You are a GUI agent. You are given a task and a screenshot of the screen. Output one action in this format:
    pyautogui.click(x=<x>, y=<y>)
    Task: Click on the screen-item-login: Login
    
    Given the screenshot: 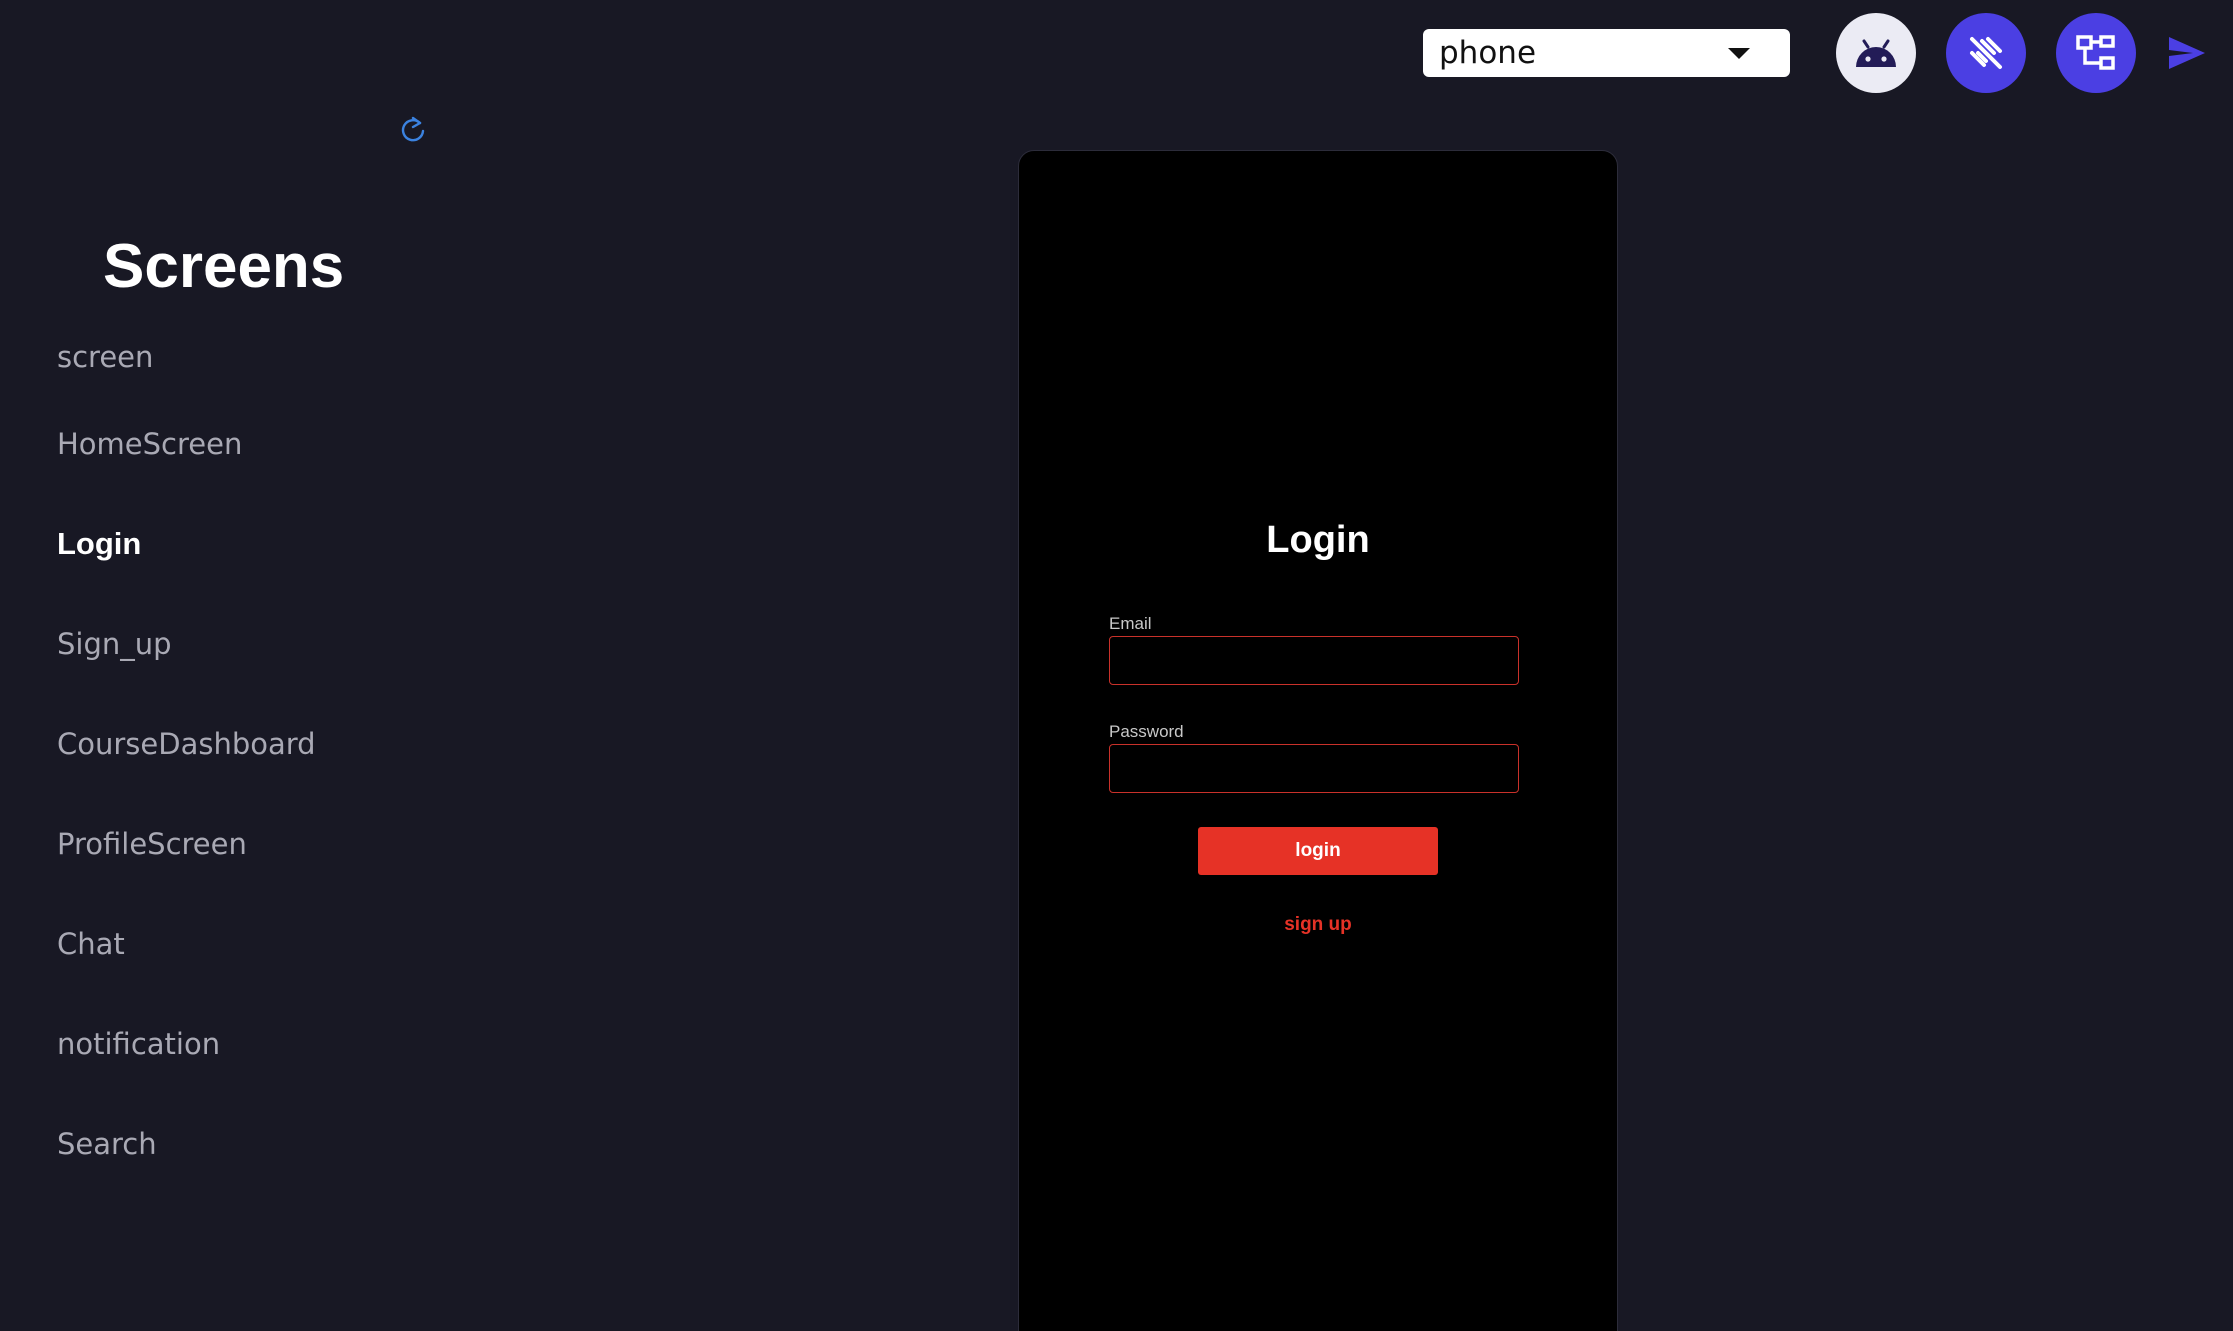 What is the action you would take?
    pyautogui.click(x=186, y=544)
    